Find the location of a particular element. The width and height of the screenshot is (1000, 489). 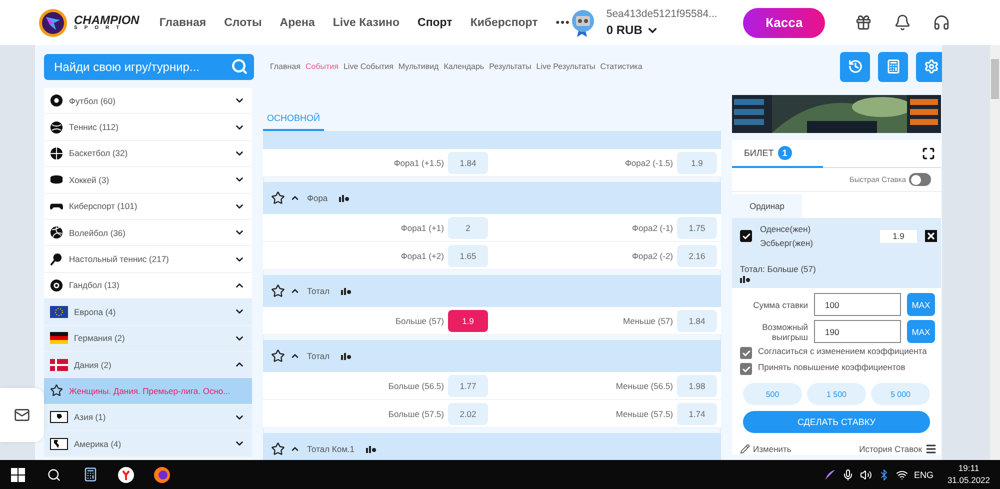

scrollbar-thumb is located at coordinates (995, 79).